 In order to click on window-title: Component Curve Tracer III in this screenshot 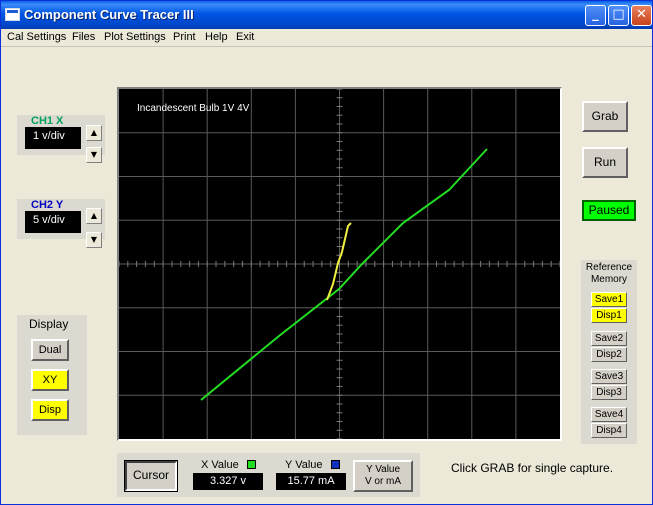, I will do `click(109, 14)`.